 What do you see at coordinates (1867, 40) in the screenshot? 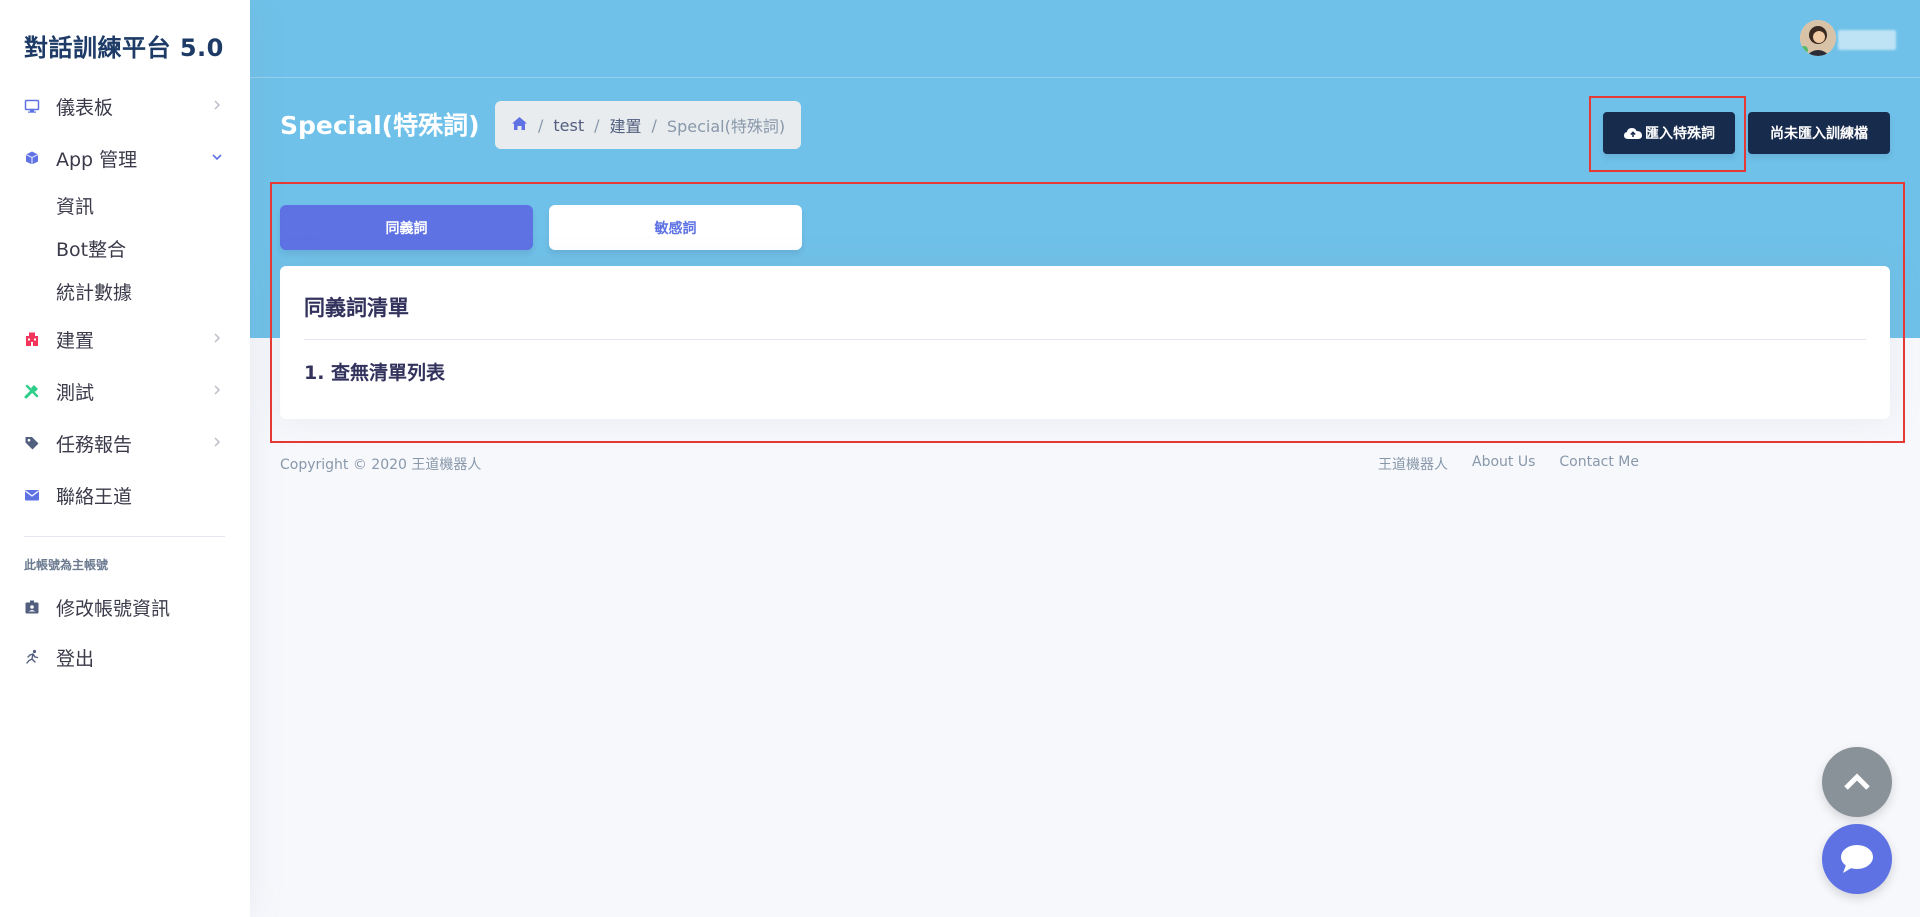
I see `username-redacted` at bounding box center [1867, 40].